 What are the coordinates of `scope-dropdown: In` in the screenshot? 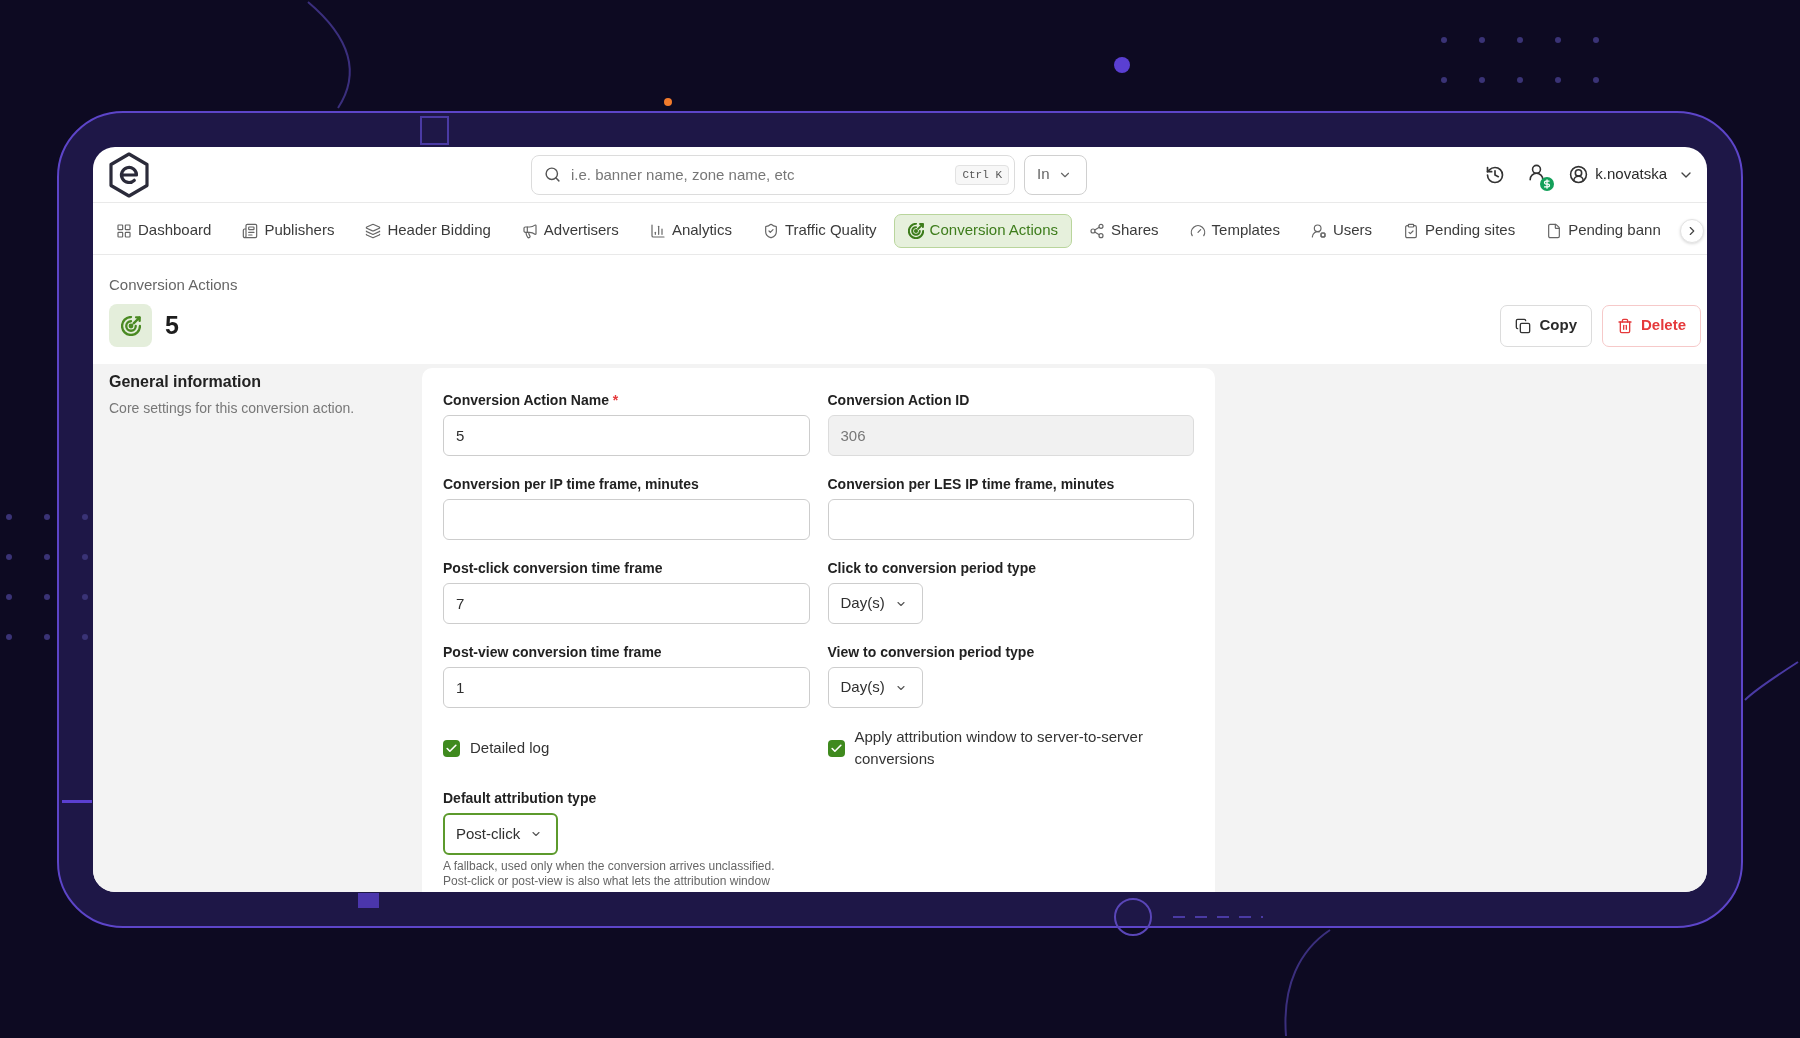 It's located at (1055, 174).